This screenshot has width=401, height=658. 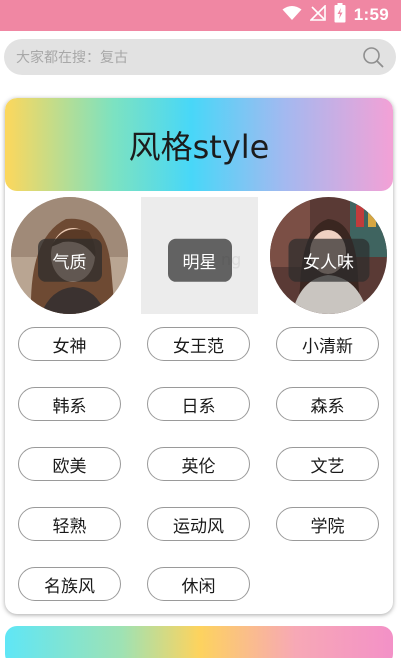 I want to click on search-bar: 大家都在搜：复古, so click(x=200, y=57).